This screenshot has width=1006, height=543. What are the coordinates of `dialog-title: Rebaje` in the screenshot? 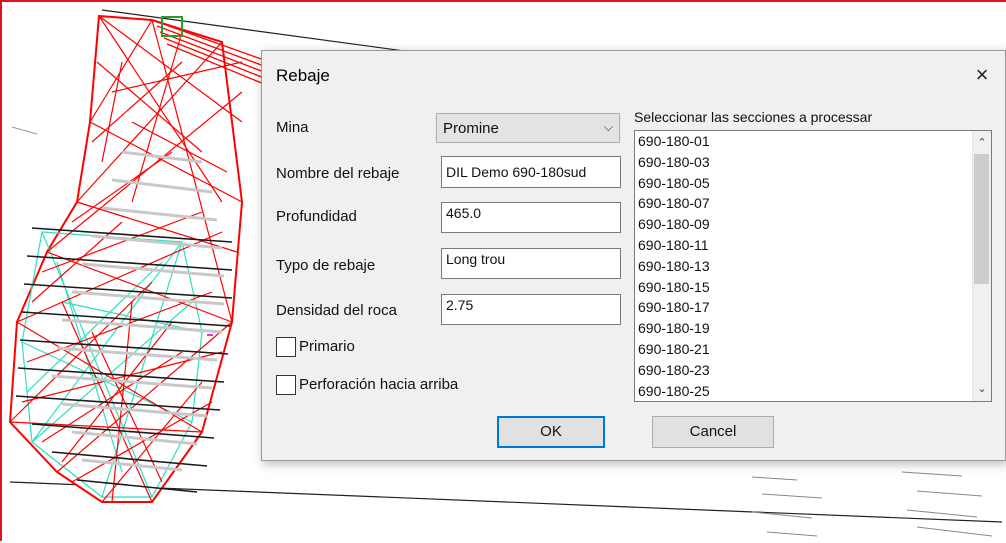 It's located at (303, 75).